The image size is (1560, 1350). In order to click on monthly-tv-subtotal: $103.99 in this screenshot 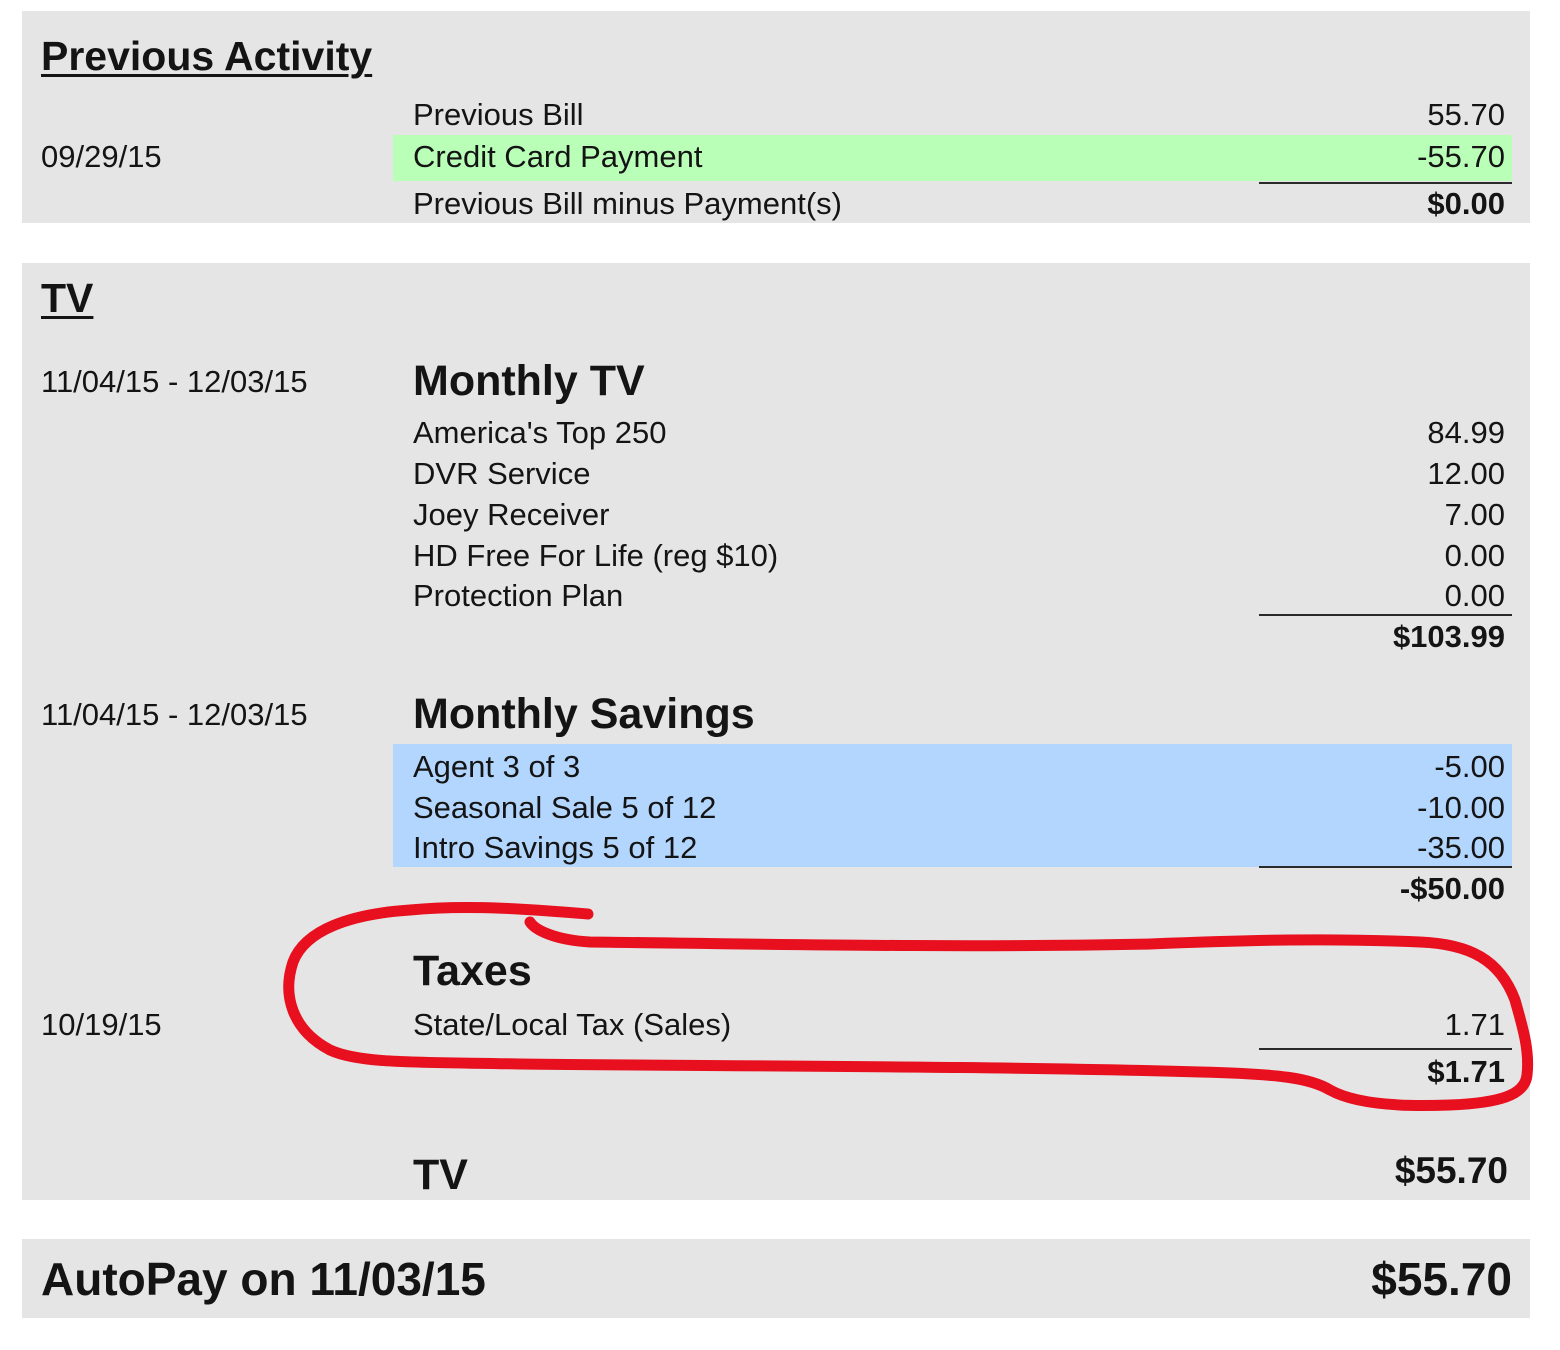, I will do `click(1448, 636)`.